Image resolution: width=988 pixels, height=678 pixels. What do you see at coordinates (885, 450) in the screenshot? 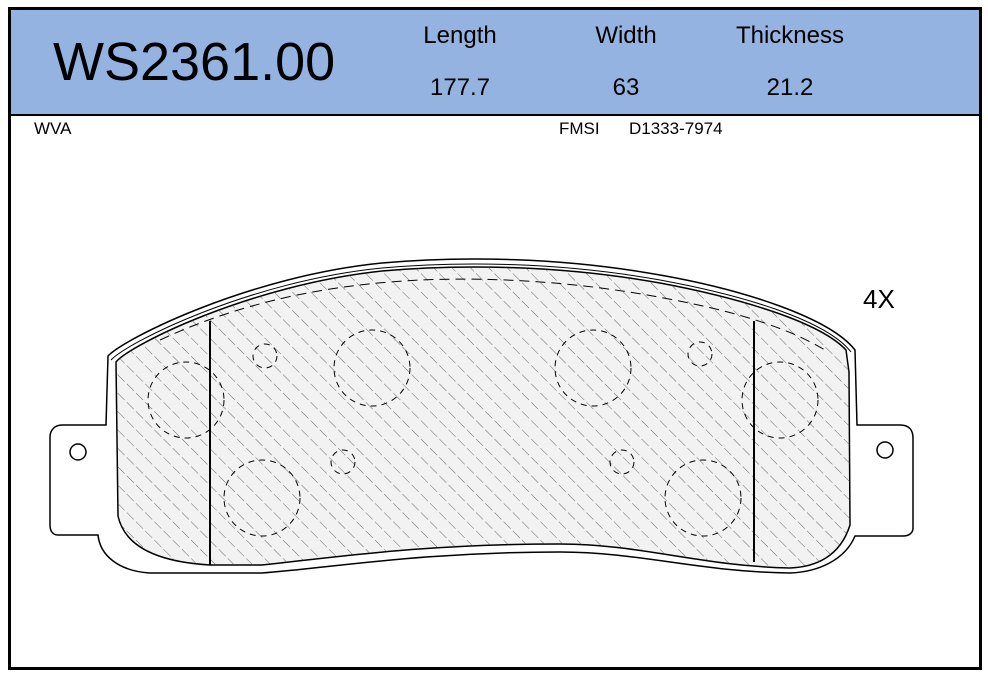
I see `right-ear-hole` at bounding box center [885, 450].